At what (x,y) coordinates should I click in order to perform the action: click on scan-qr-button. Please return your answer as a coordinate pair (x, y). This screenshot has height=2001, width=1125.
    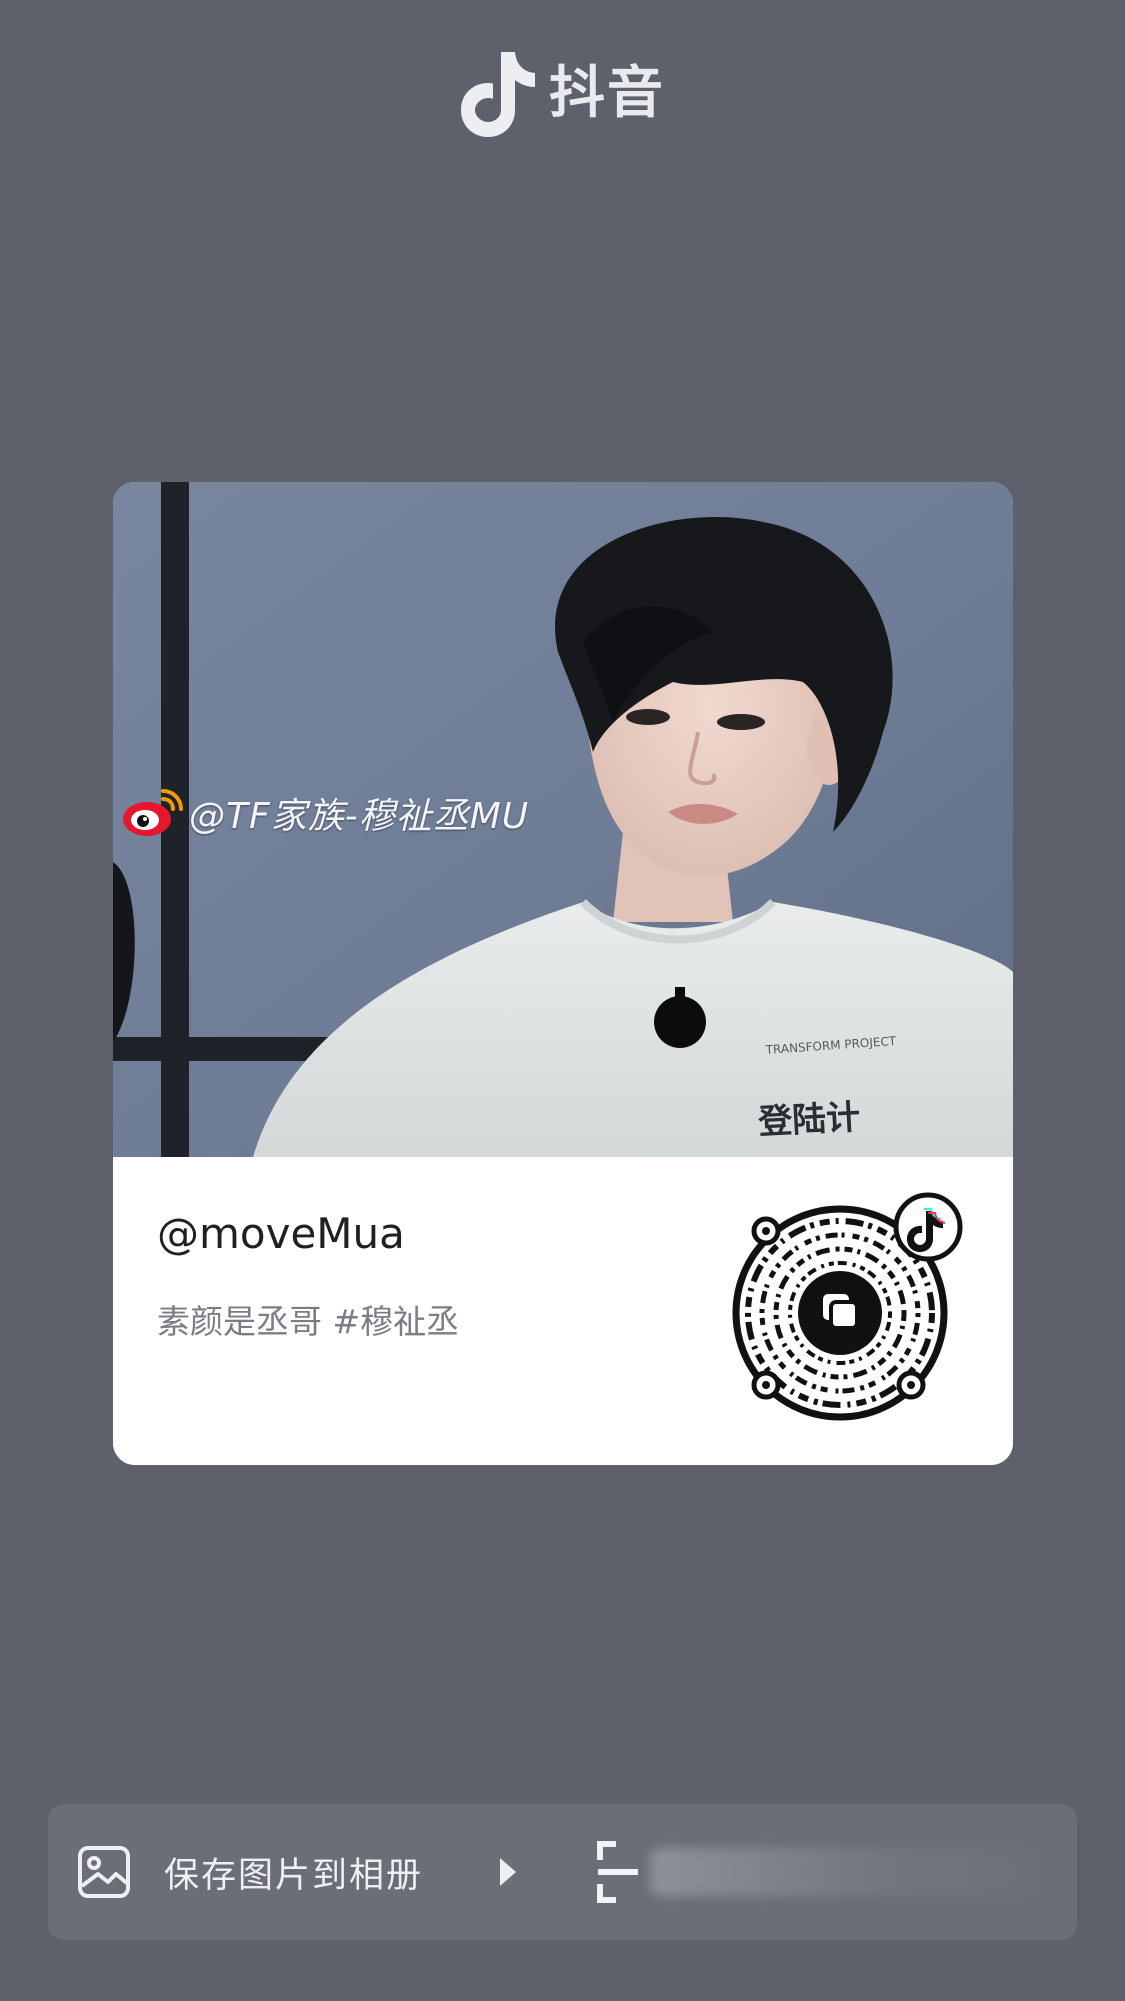
    Looking at the image, I should click on (816, 1872).